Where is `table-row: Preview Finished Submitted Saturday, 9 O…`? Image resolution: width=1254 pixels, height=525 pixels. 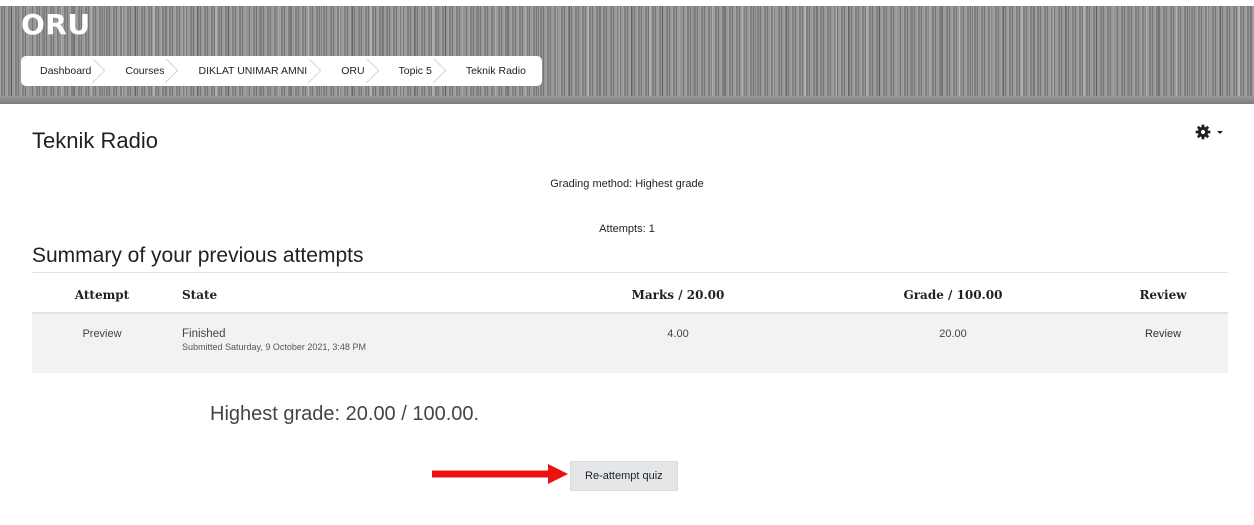
table-row: Preview Finished Submitted Saturday, 9 O… is located at coordinates (630, 343).